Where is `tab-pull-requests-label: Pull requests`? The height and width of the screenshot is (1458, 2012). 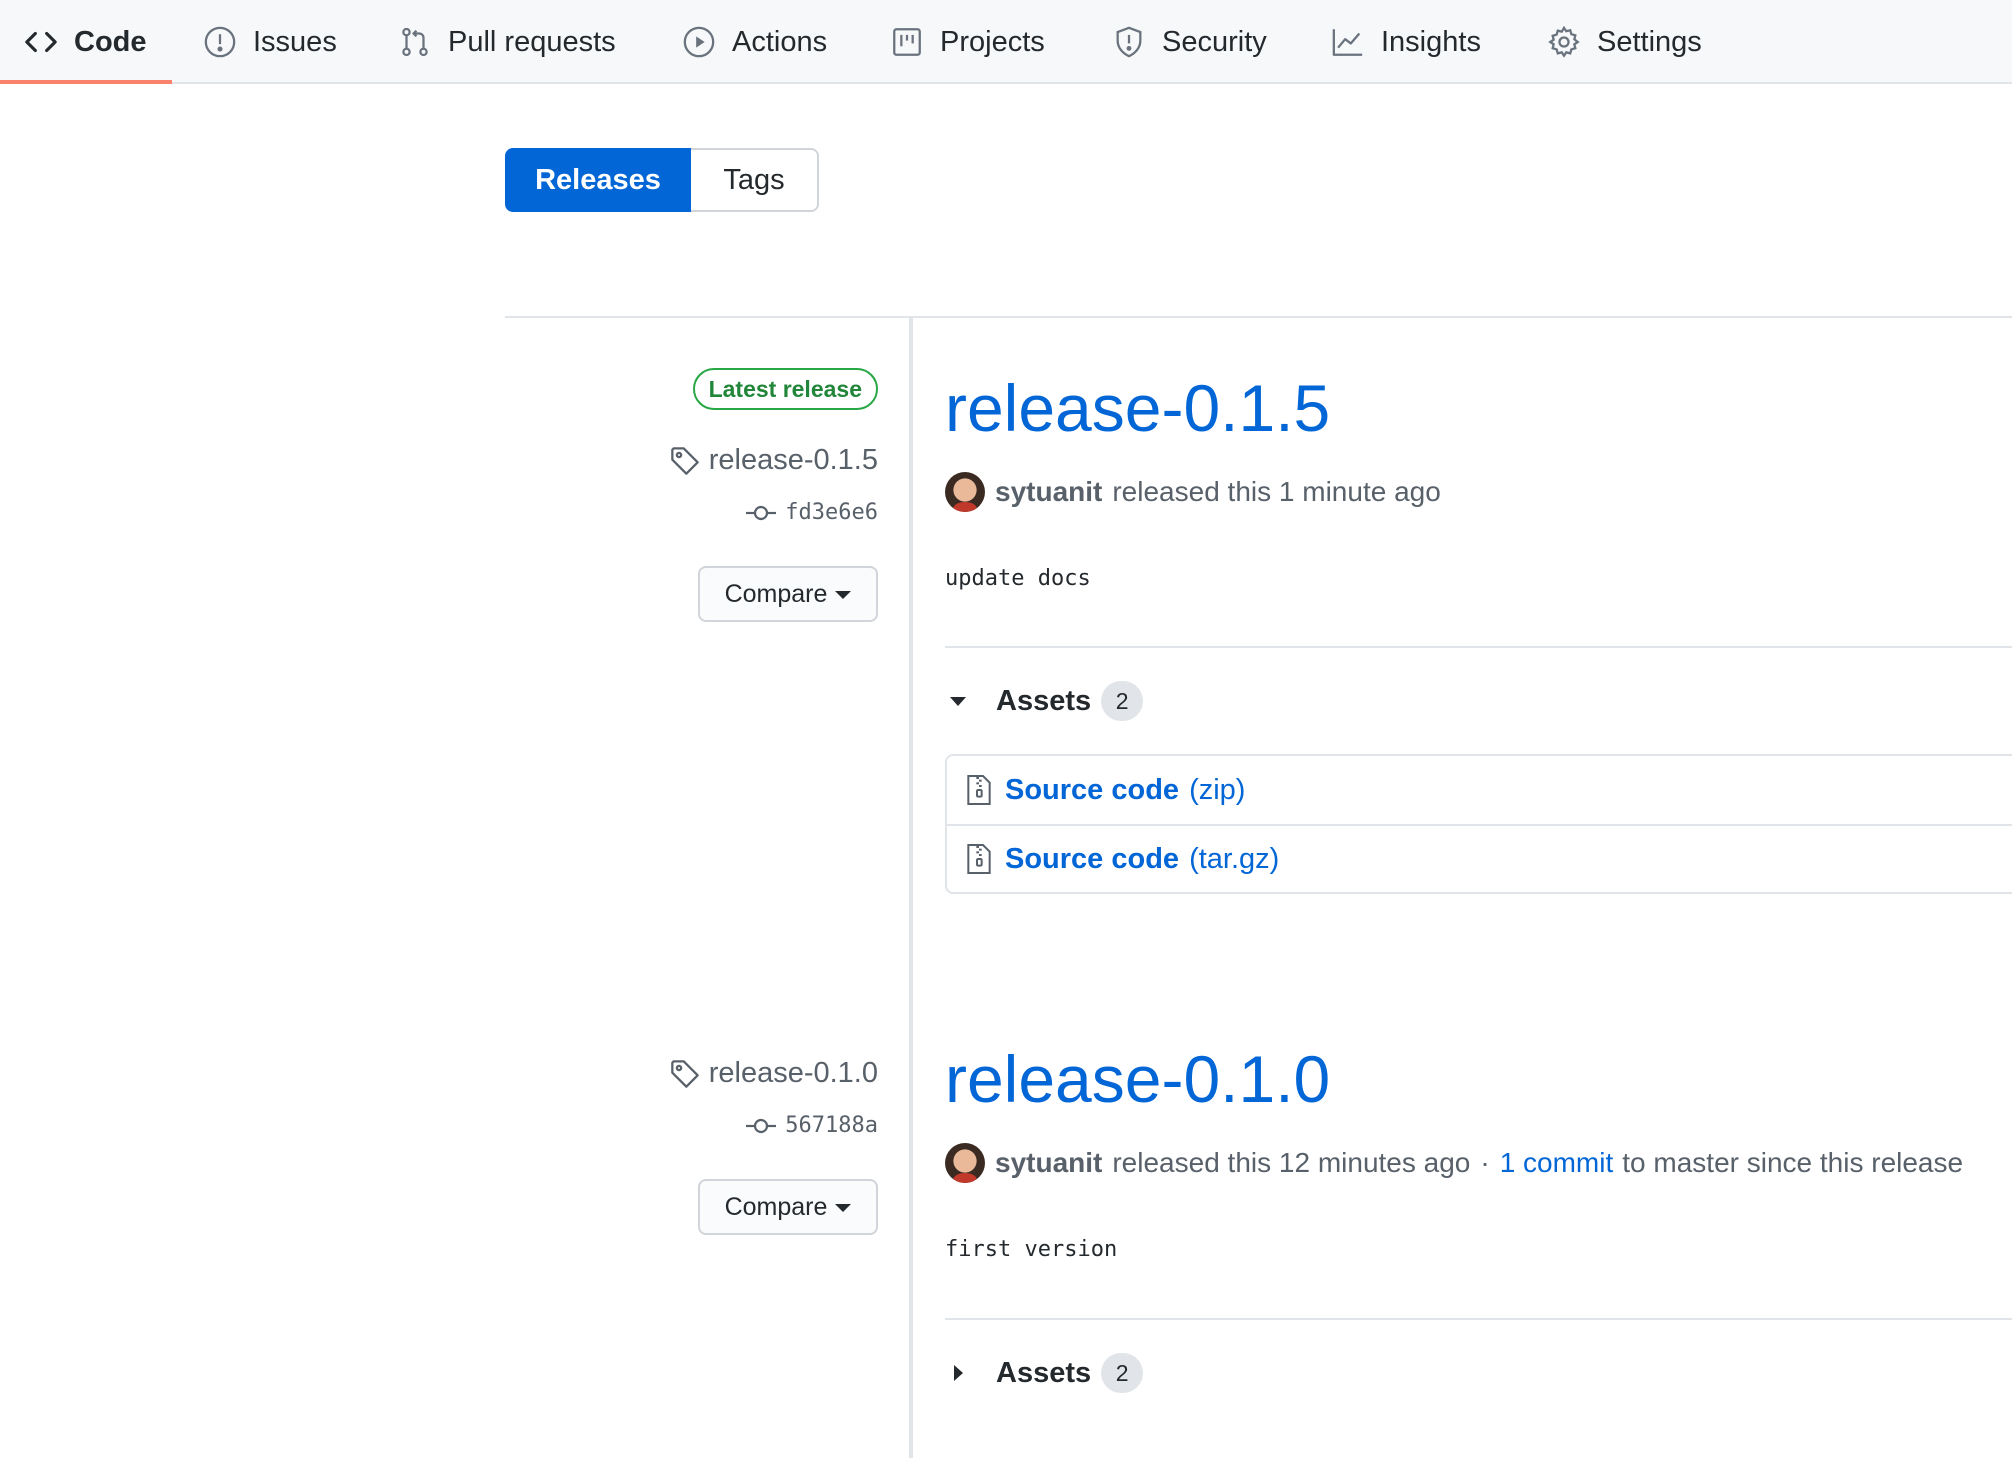 tab-pull-requests-label: Pull requests is located at coordinates (532, 41).